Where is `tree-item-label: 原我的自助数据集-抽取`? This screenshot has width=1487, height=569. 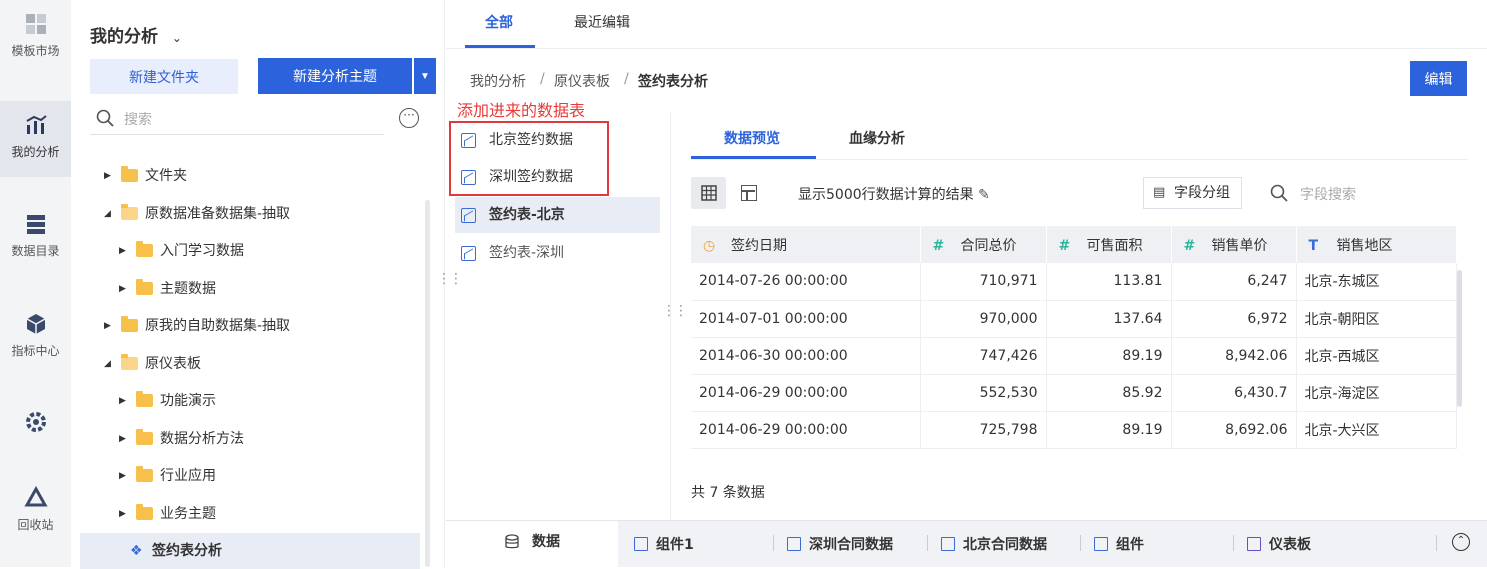
tree-item-label: 原我的自助数据集-抽取 is located at coordinates (218, 326).